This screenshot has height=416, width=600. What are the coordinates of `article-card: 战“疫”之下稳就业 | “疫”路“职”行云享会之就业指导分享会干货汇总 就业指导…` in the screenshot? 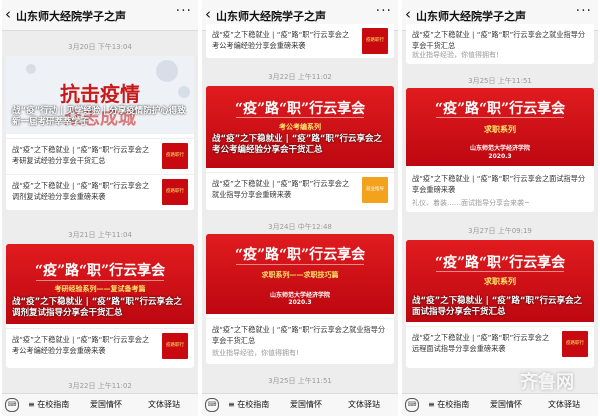 It's located at (500, 44).